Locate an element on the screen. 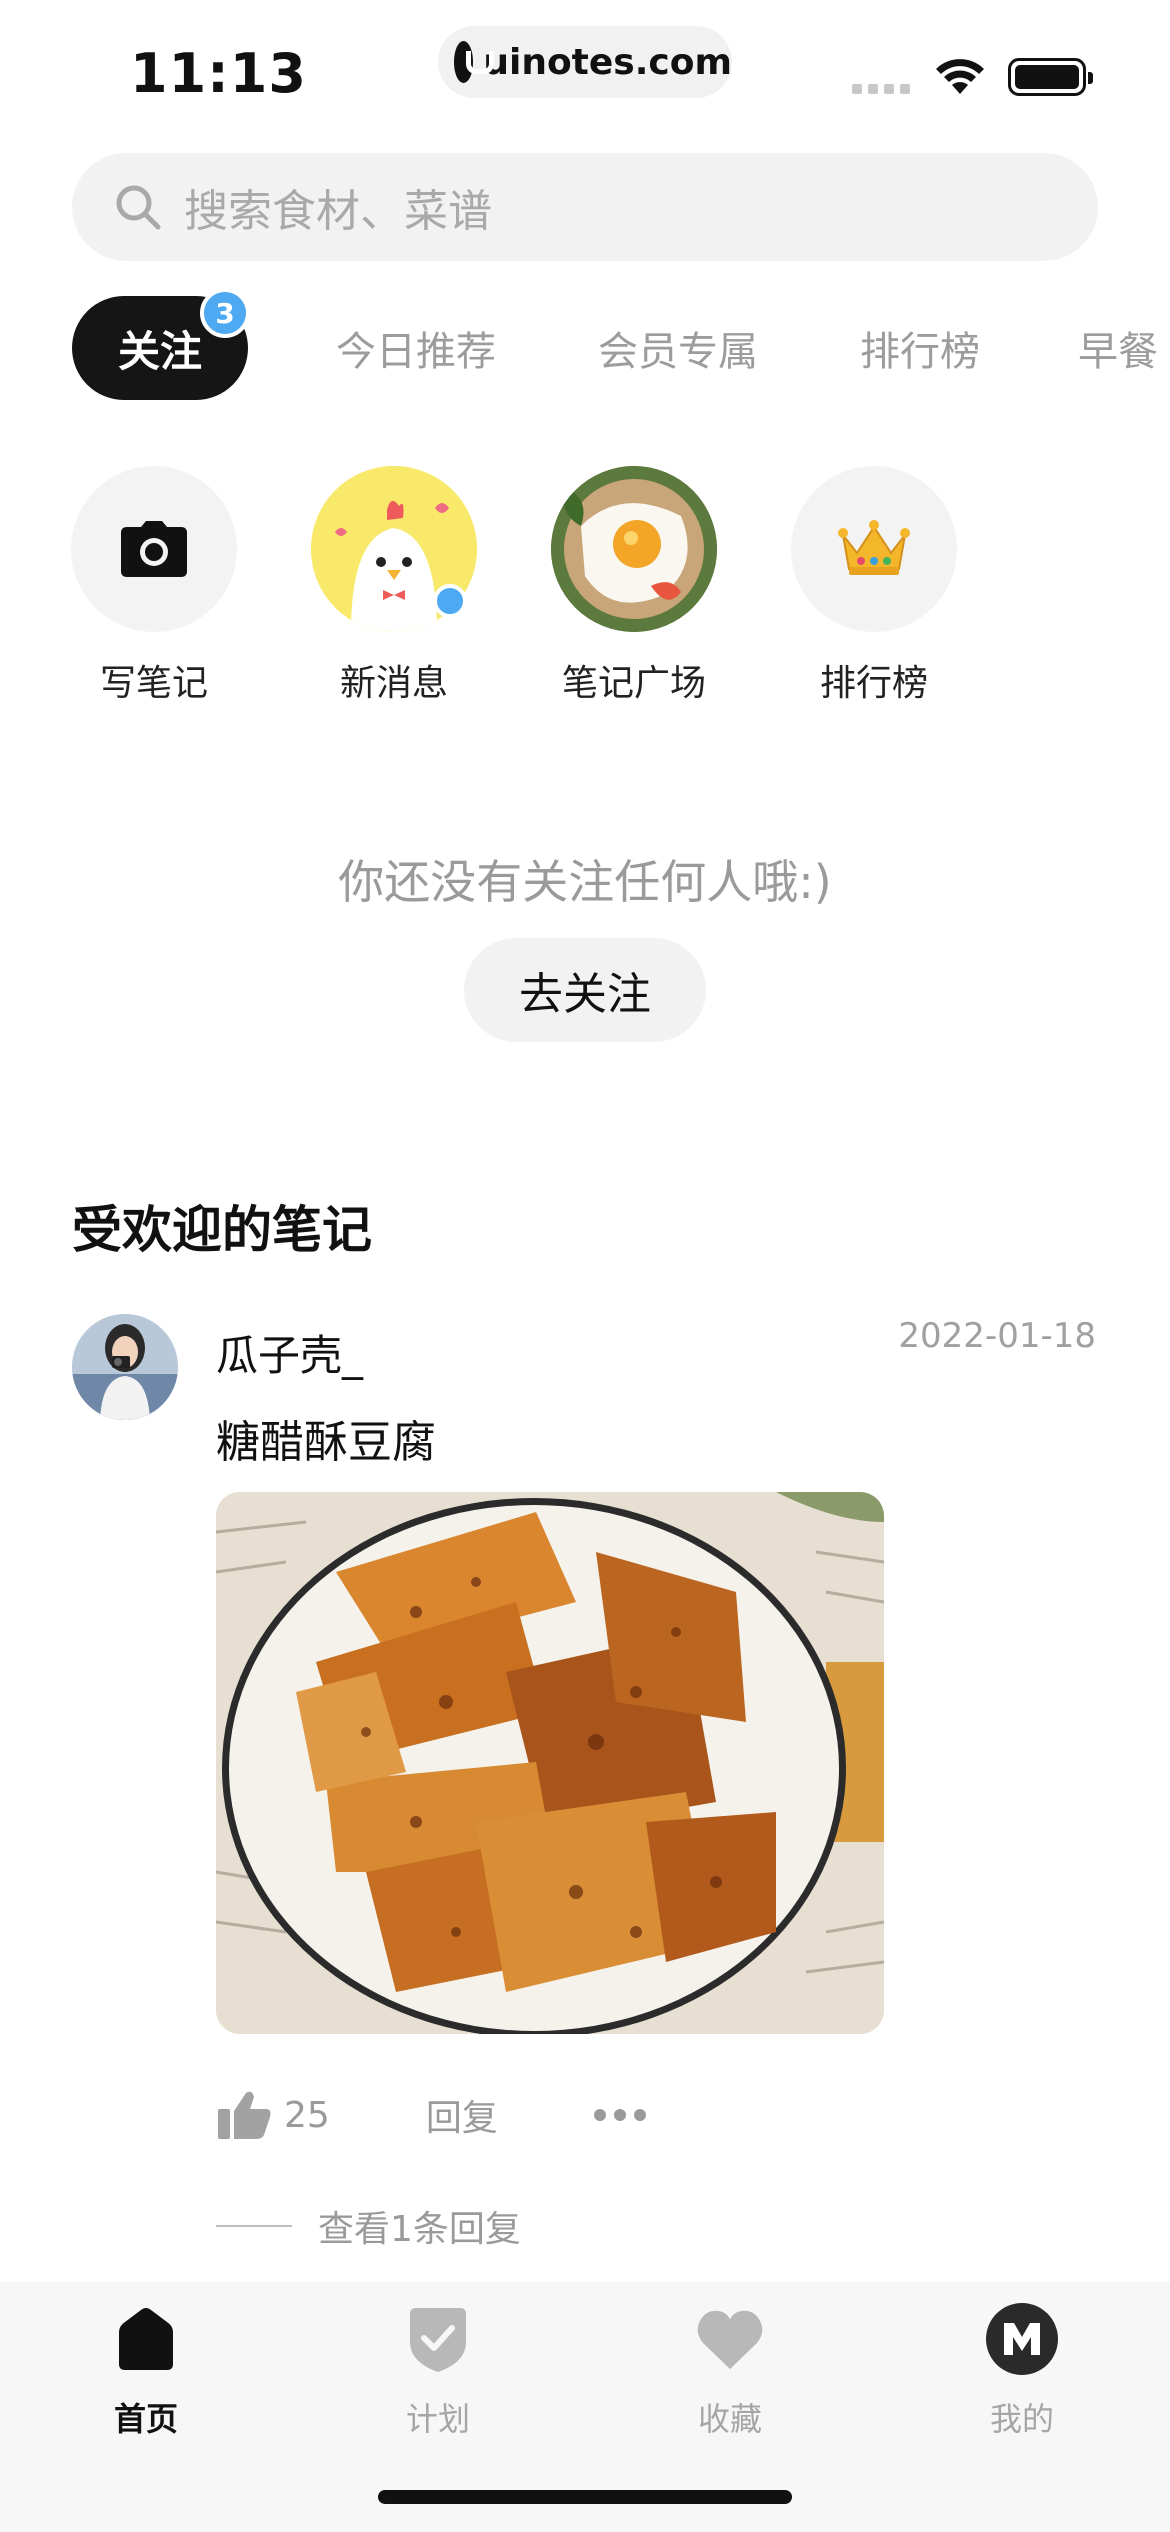 The width and height of the screenshot is (1170, 2532). tab-member-exclusive: 会员专属 is located at coordinates (678, 348).